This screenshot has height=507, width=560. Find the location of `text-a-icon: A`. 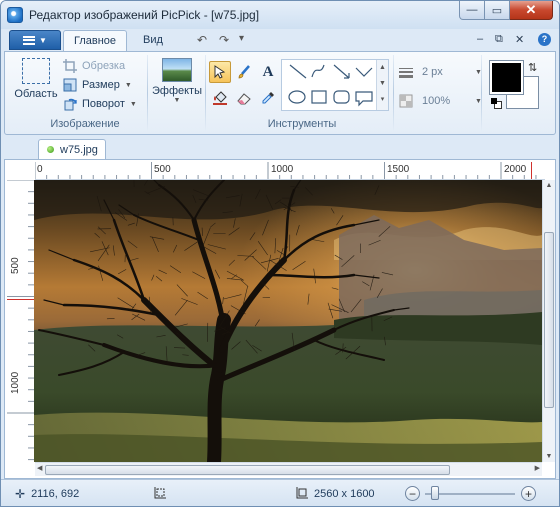

text-a-icon: A is located at coordinates (268, 71).